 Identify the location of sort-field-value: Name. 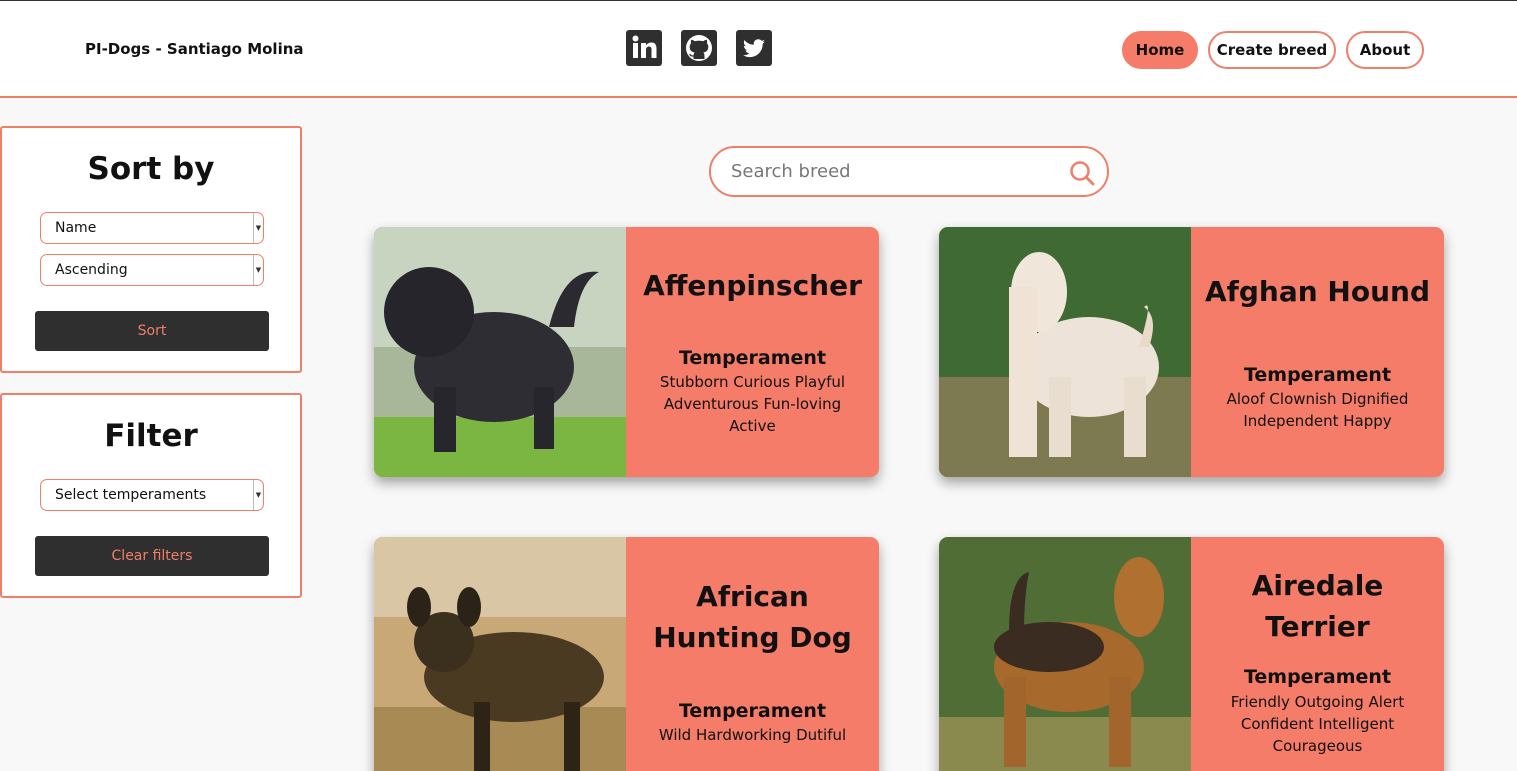
(76, 228).